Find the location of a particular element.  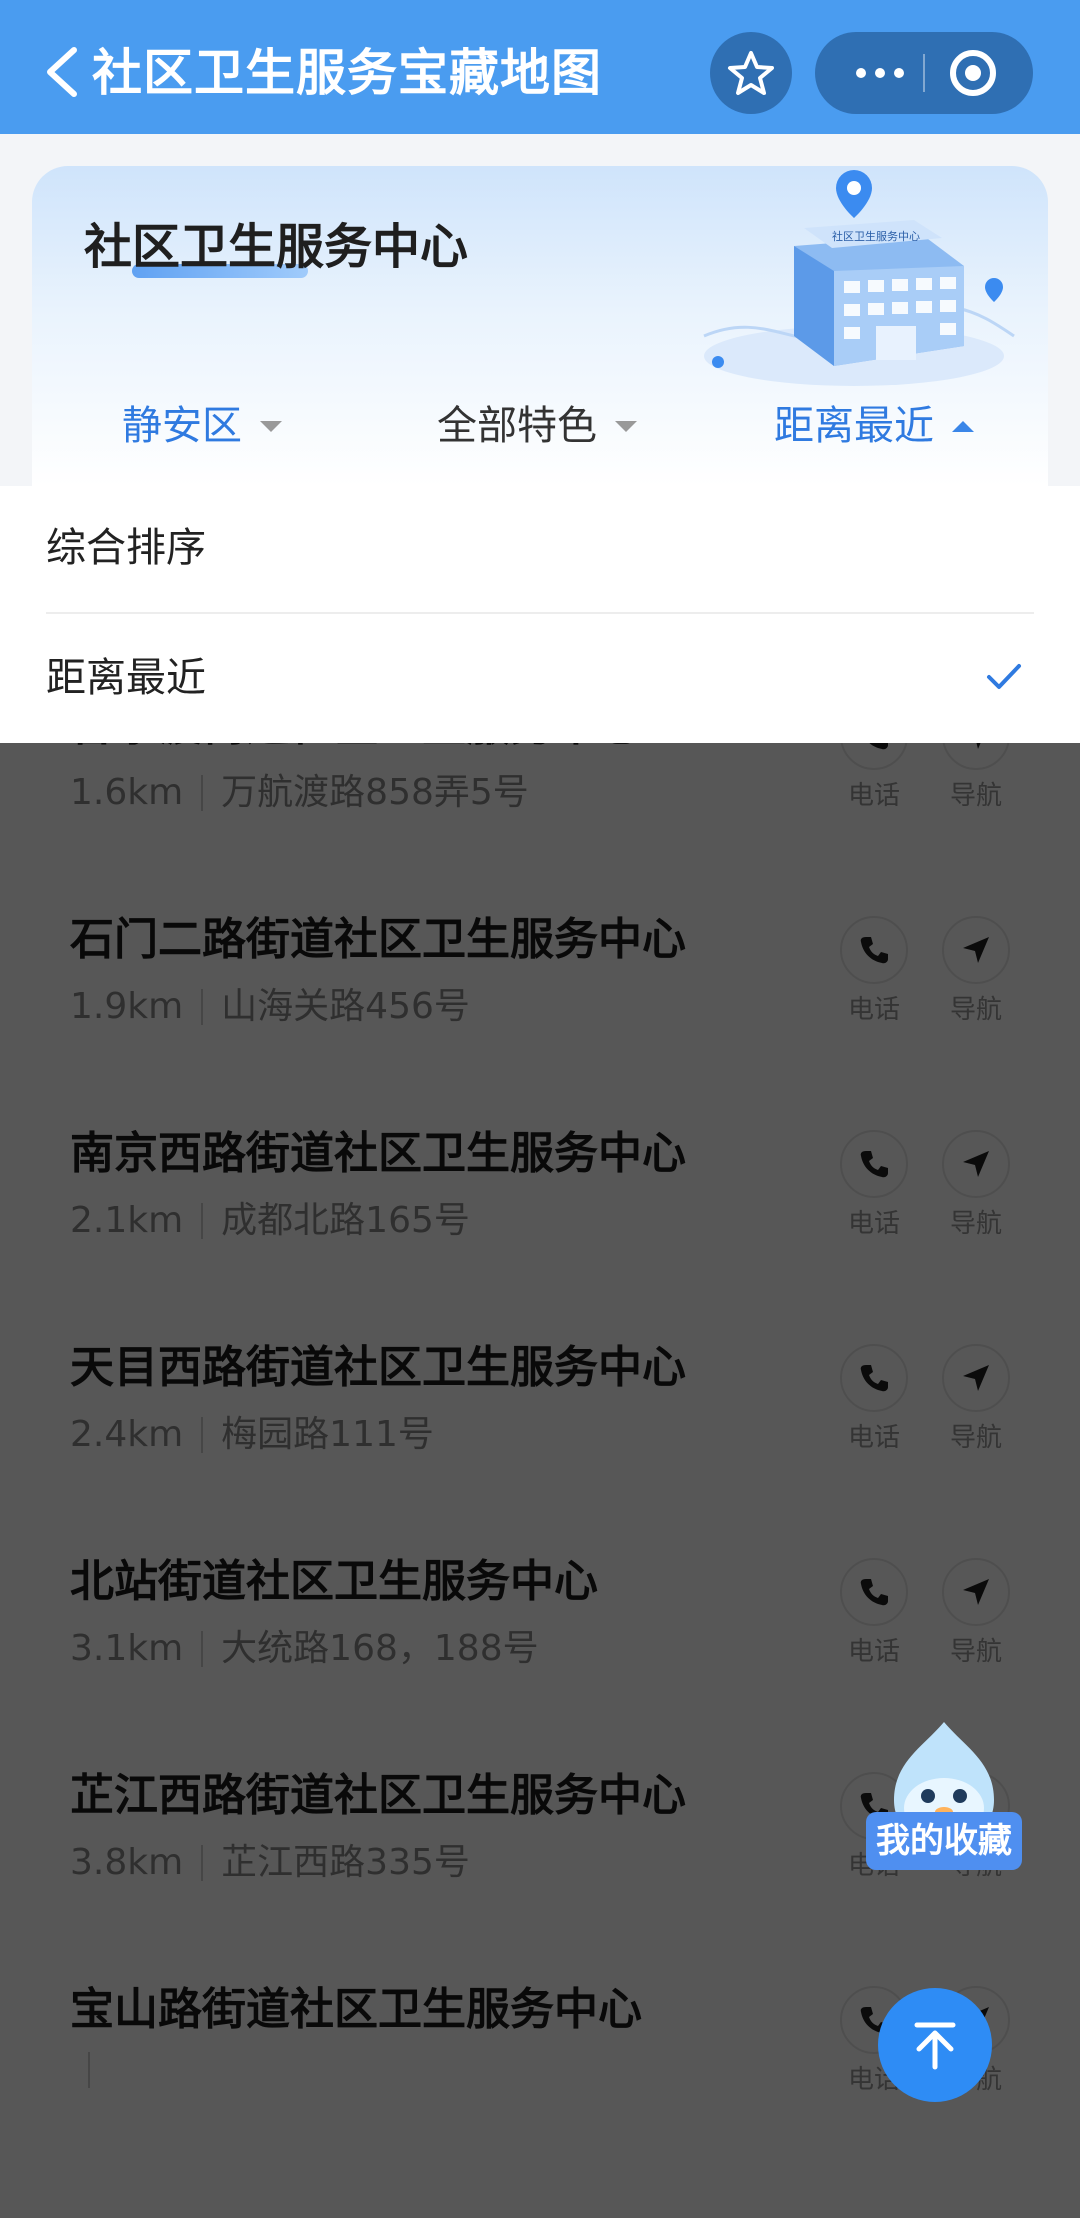

hospital-building-illustration: 社区卫生服务中心 is located at coordinates (854, 281).